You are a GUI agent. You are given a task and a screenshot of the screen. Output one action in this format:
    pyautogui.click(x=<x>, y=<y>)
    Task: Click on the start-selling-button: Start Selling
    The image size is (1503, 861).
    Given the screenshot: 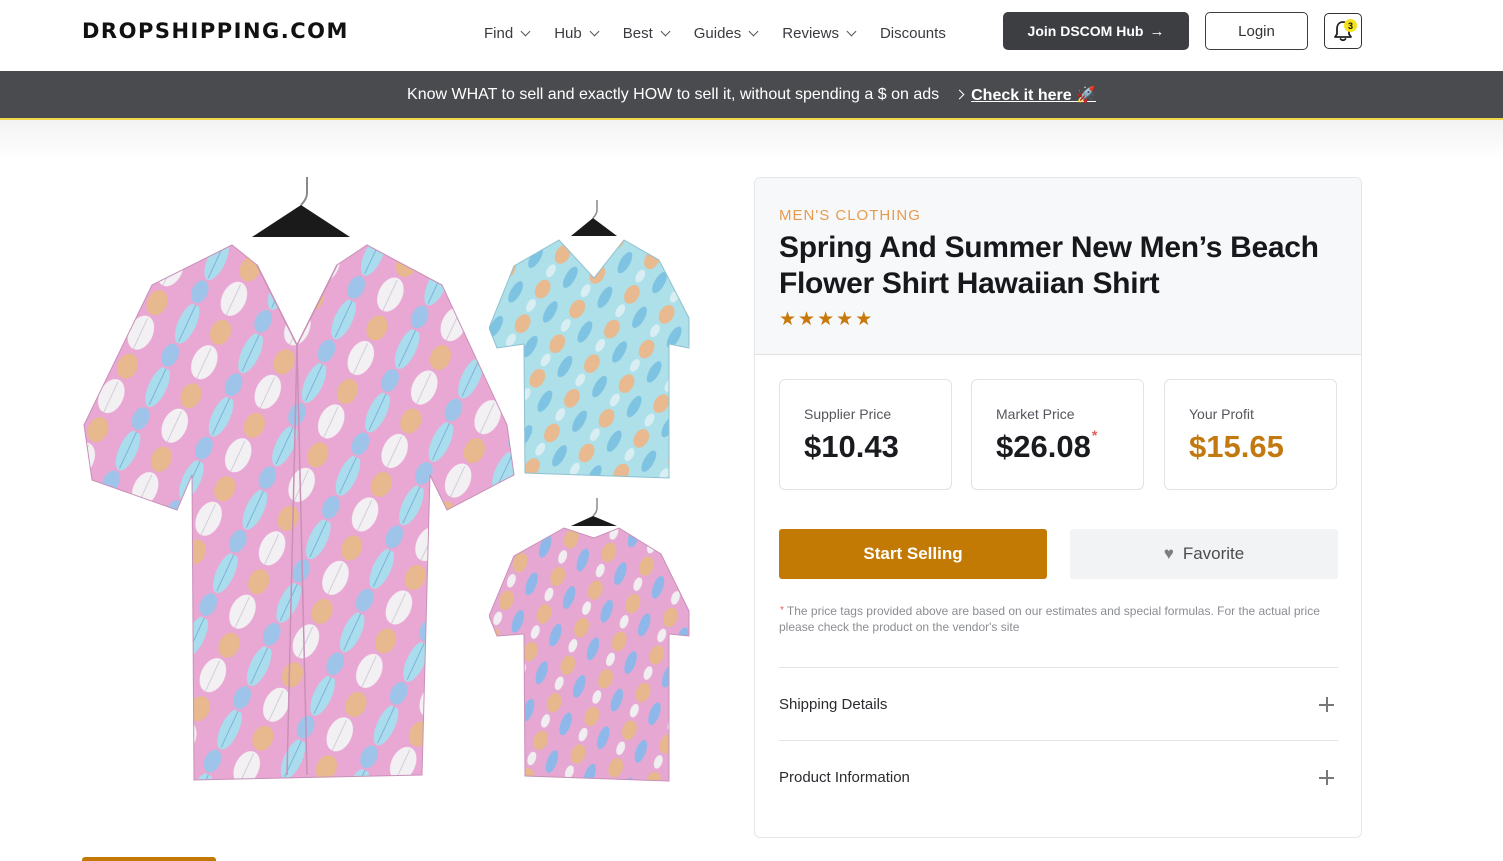 What is the action you would take?
    pyautogui.click(x=913, y=554)
    